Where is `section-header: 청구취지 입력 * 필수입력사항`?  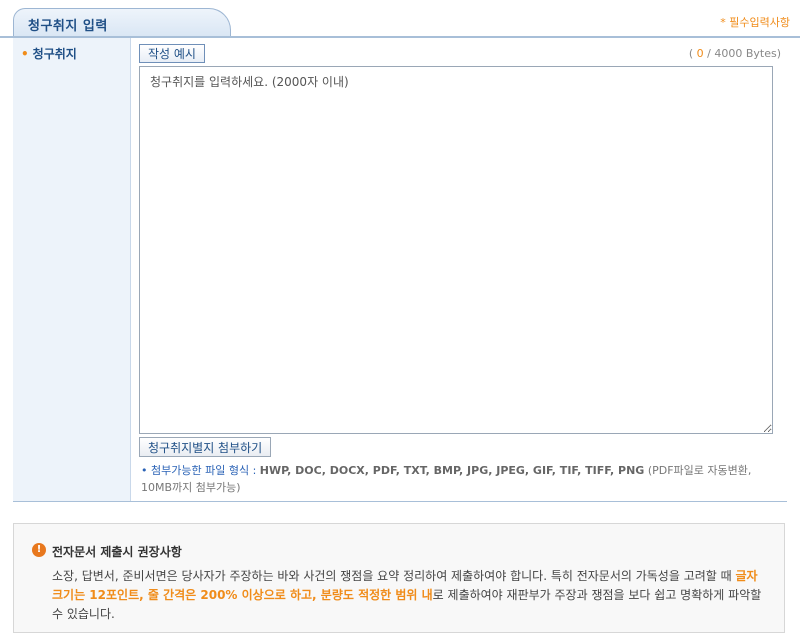 section-header: 청구취지 입력 * 필수입력사항 is located at coordinates (400, 19).